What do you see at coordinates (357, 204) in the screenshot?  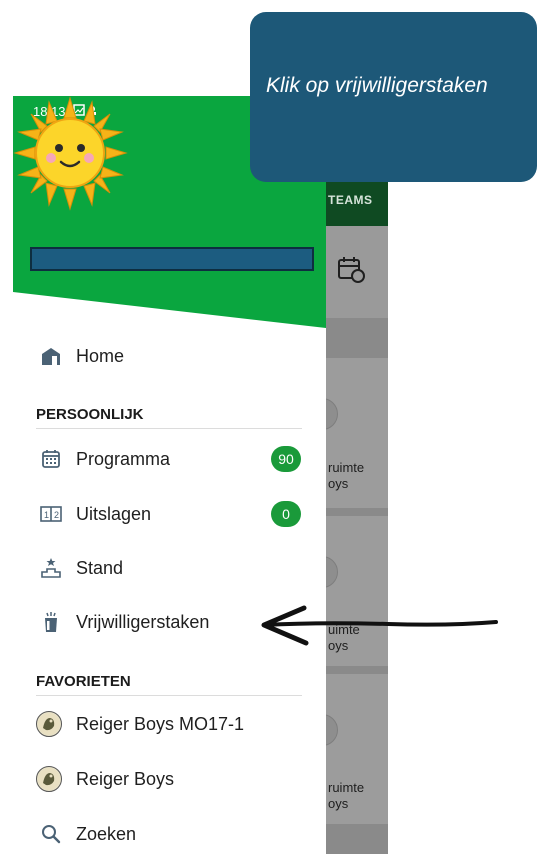 I see `teams-tab: TEAMS` at bounding box center [357, 204].